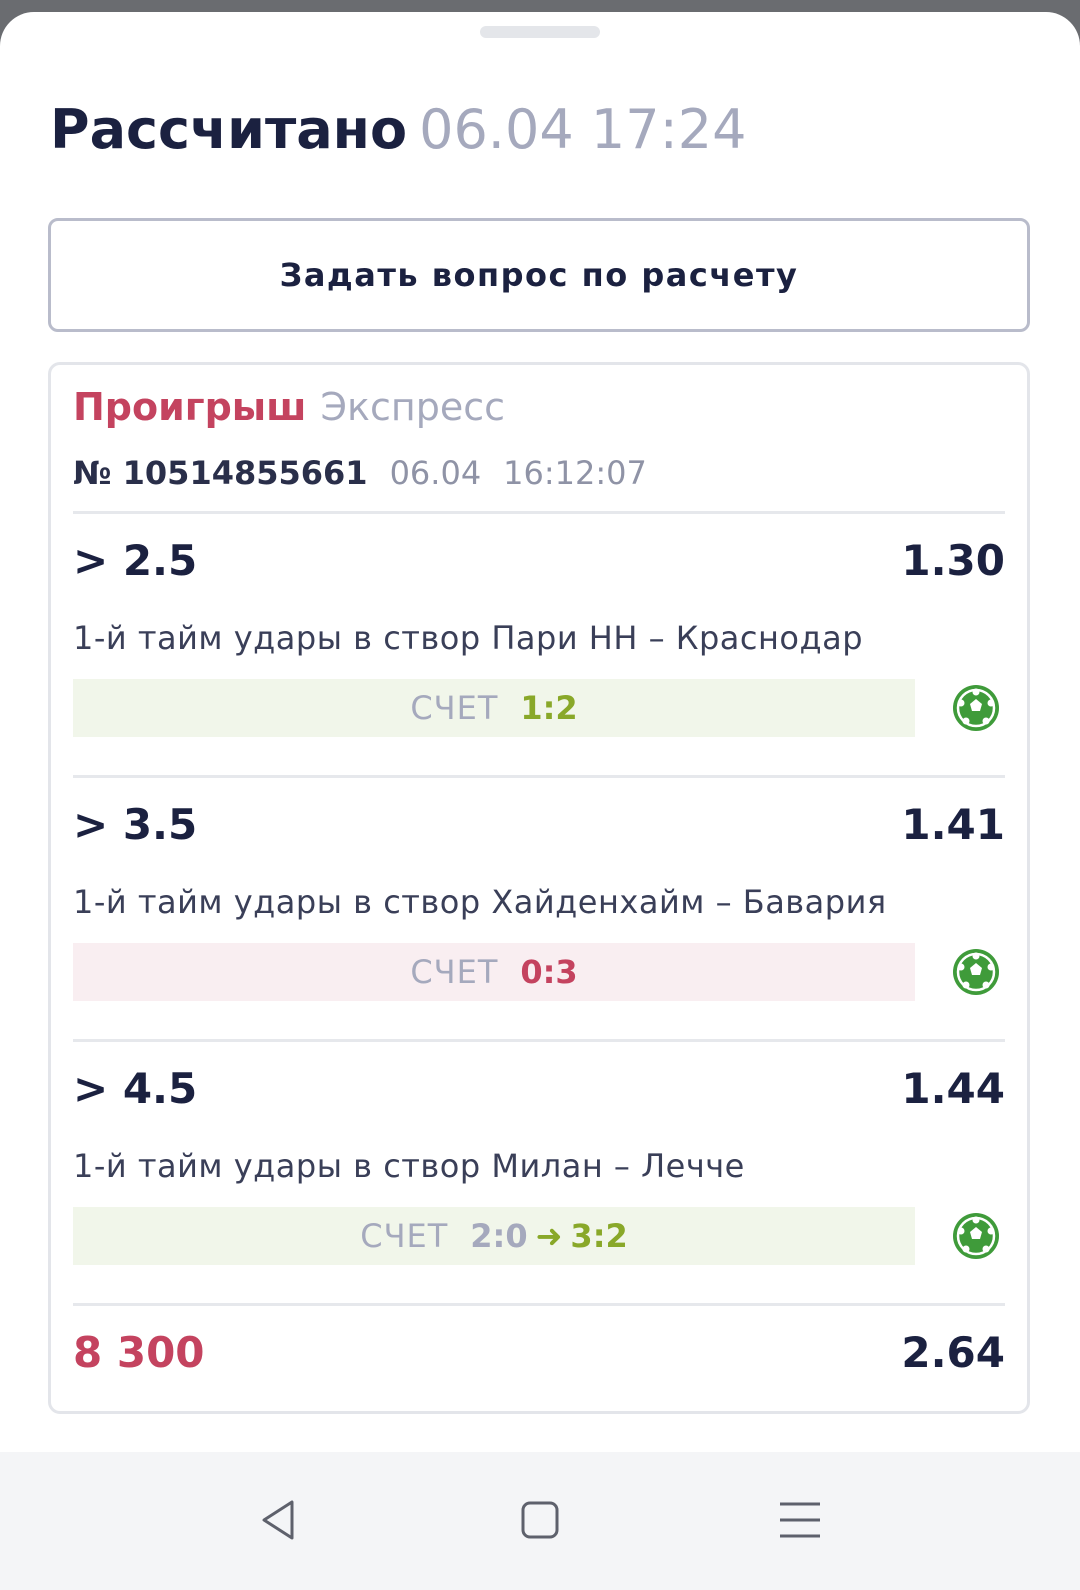 Image resolution: width=1080 pixels, height=1590 pixels. Describe the element at coordinates (953, 1088) in the screenshot. I see `selection-odds: 1.44` at that location.